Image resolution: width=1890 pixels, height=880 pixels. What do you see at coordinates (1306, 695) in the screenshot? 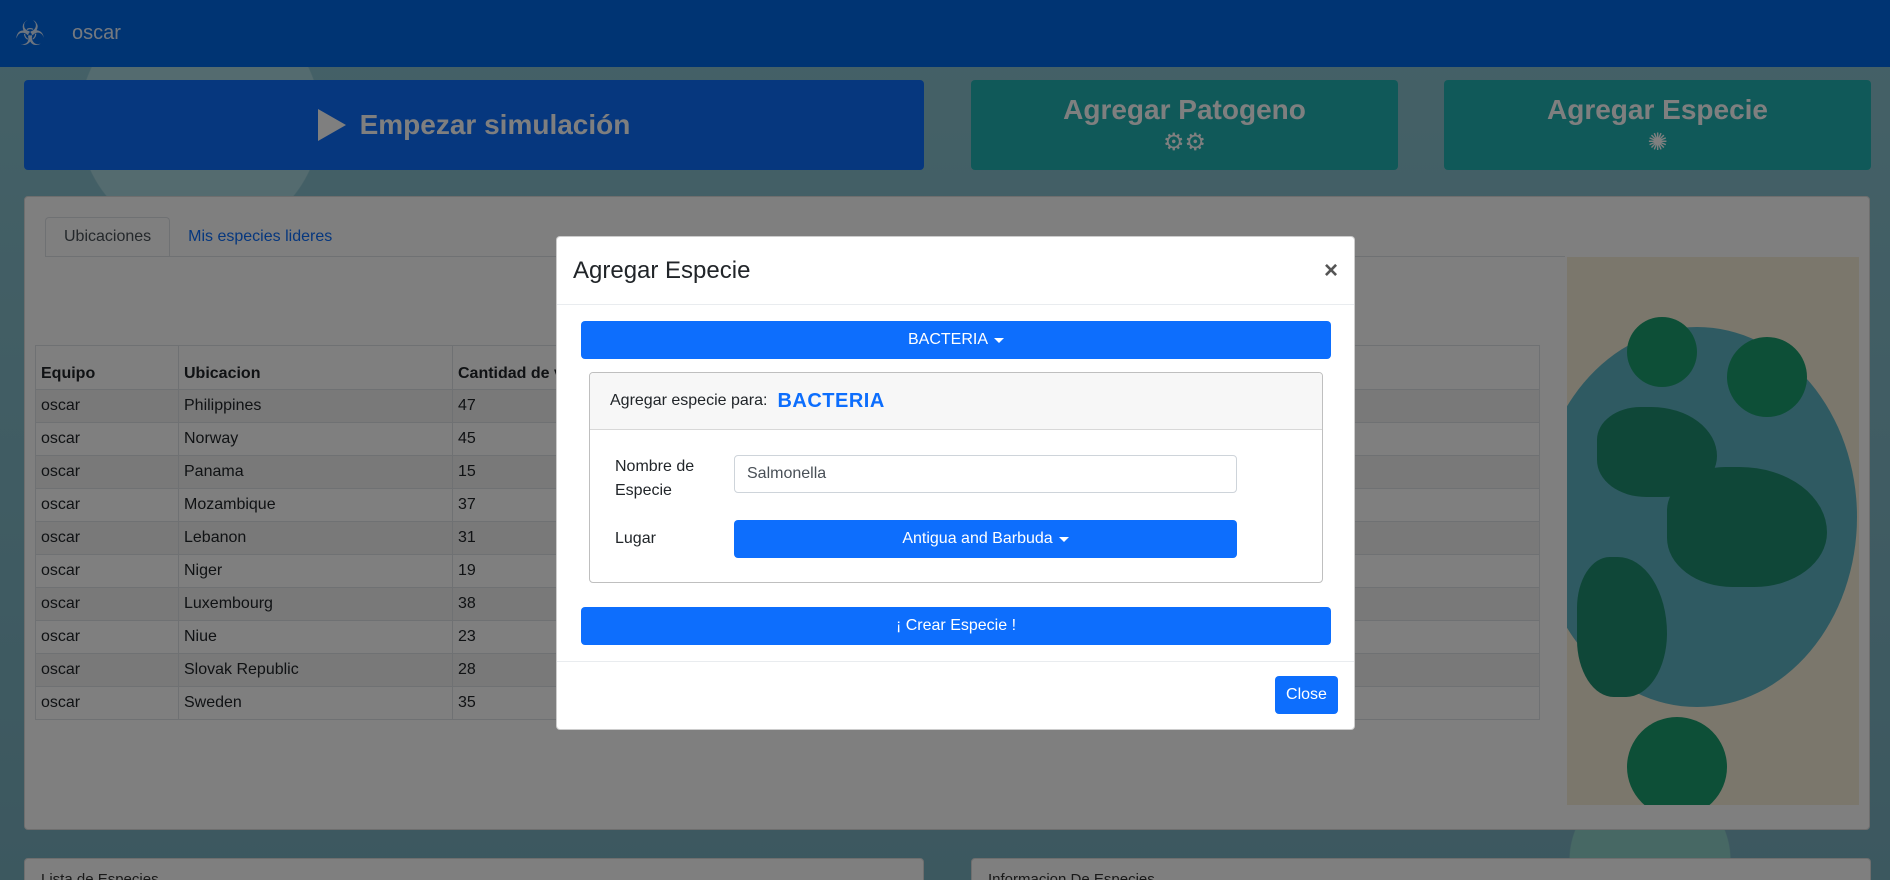
I see `close-button: Close` at bounding box center [1306, 695].